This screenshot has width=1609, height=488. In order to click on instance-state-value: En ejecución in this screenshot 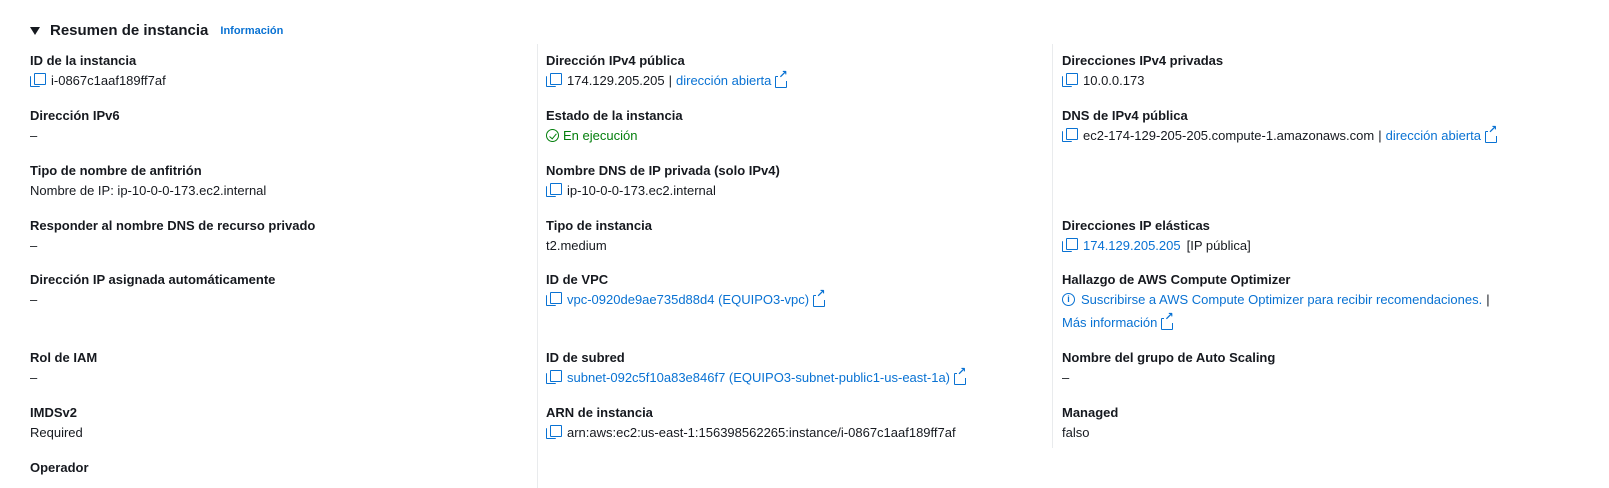, I will do `click(600, 135)`.